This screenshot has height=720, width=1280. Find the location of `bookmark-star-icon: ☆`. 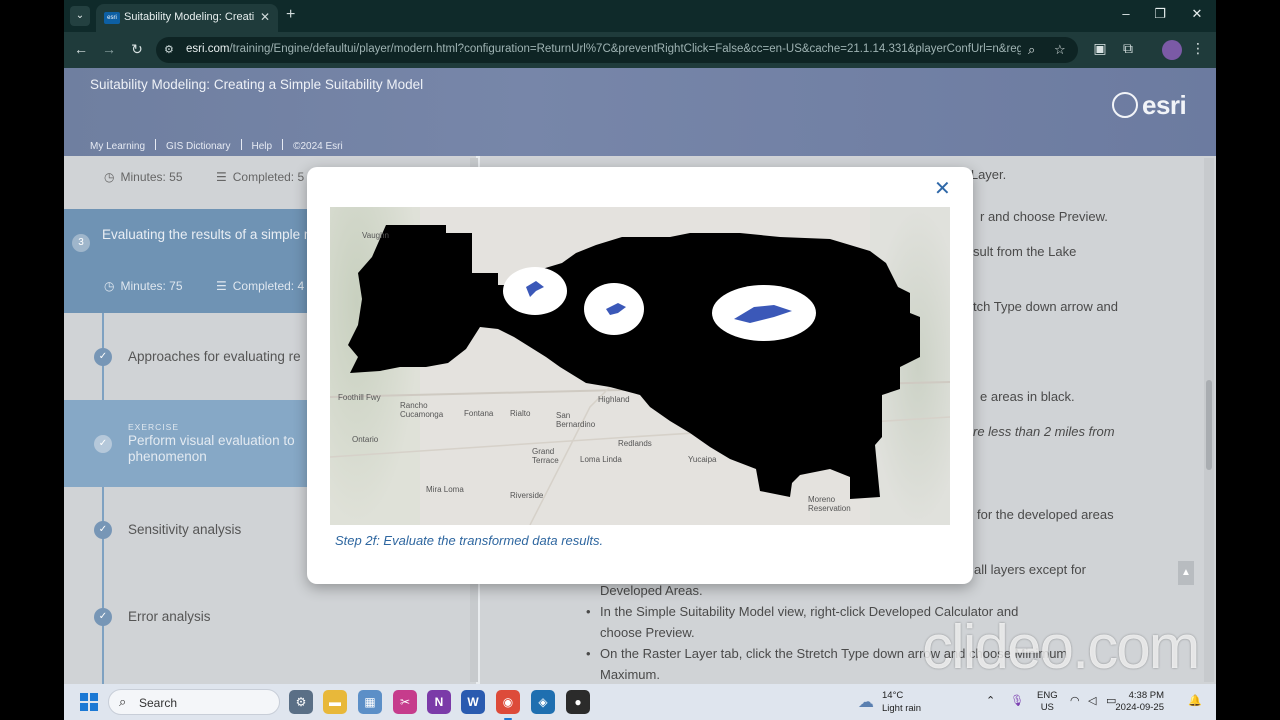

bookmark-star-icon: ☆ is located at coordinates (1060, 50).